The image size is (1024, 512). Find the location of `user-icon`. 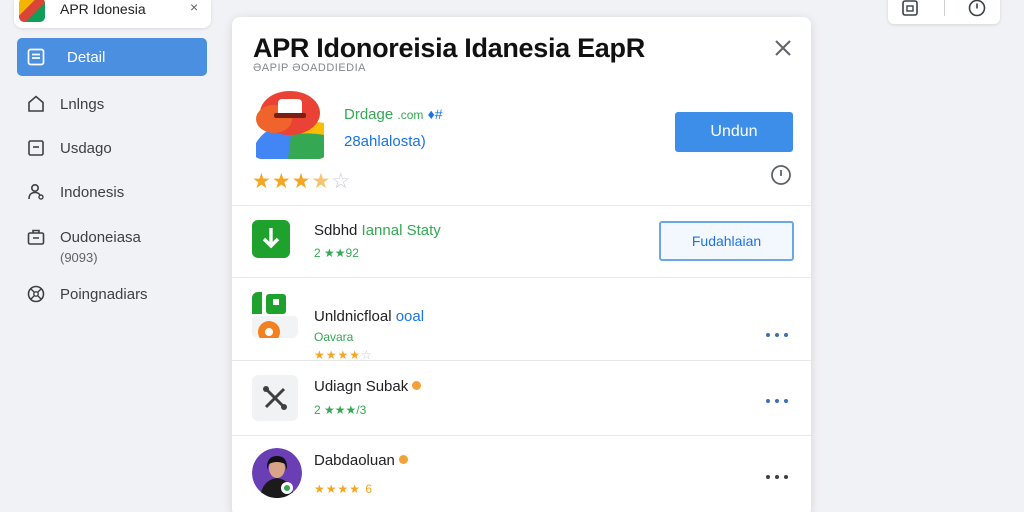

user-icon is located at coordinates (36, 191).